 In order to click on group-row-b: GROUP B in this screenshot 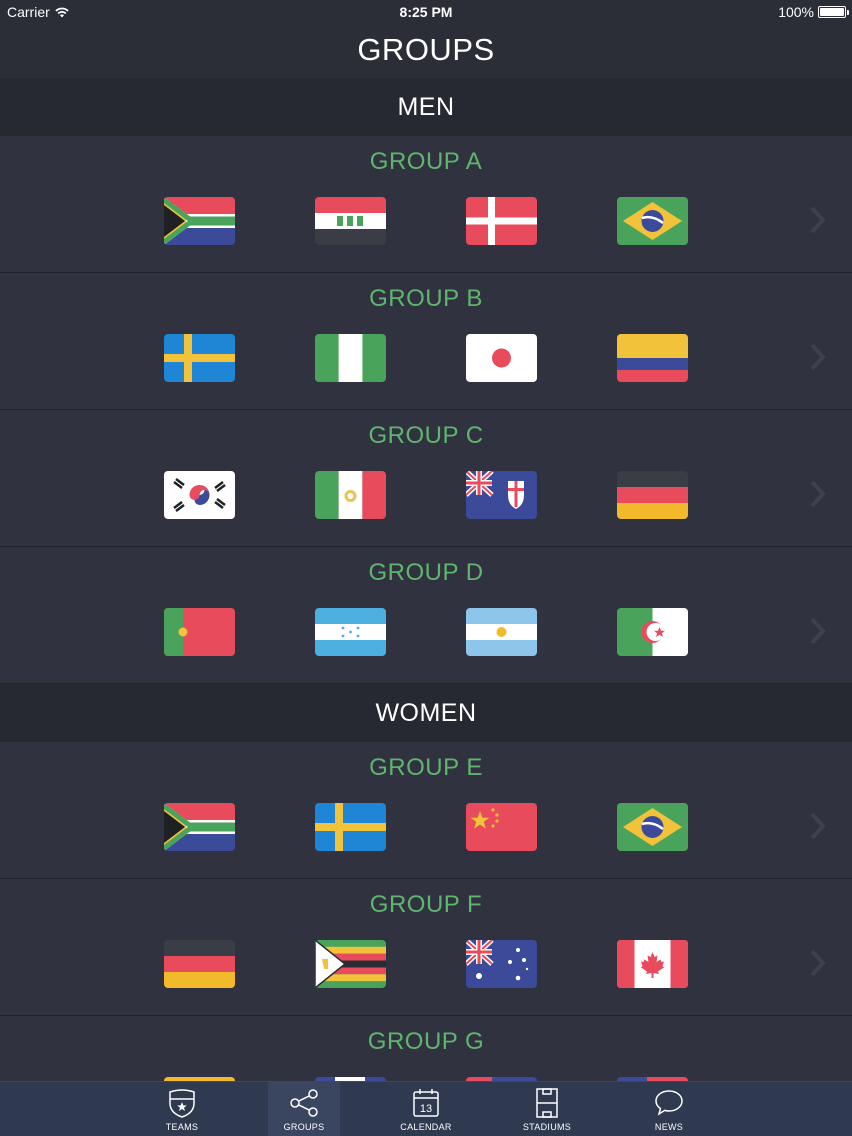, I will do `click(426, 341)`.